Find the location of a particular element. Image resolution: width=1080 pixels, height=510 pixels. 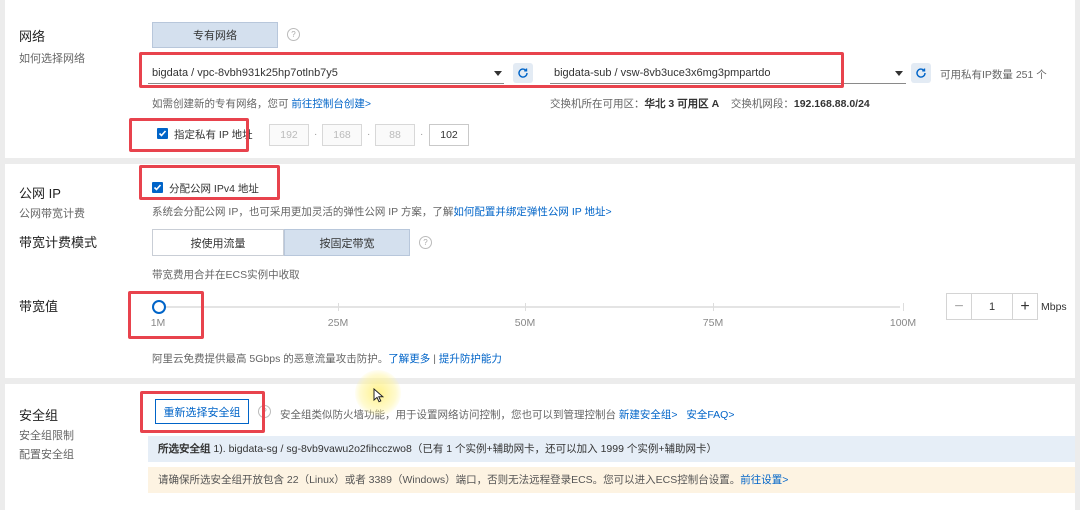

ddos-hint-text: 阿里云免费提供最高 5Gbps 的恶意流量攻击防护。 is located at coordinates (270, 359).